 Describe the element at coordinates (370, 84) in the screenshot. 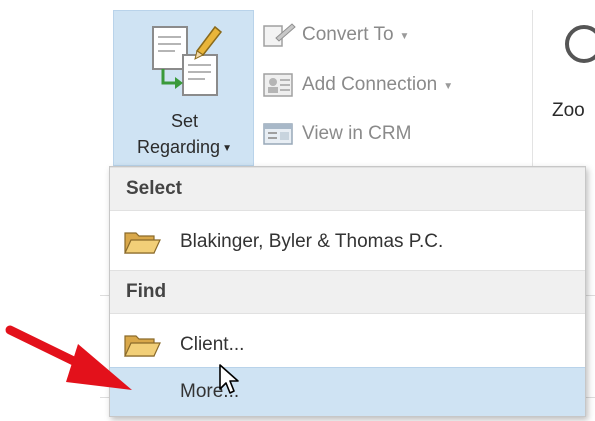

I see `add-connection-label: Add Connection` at that location.